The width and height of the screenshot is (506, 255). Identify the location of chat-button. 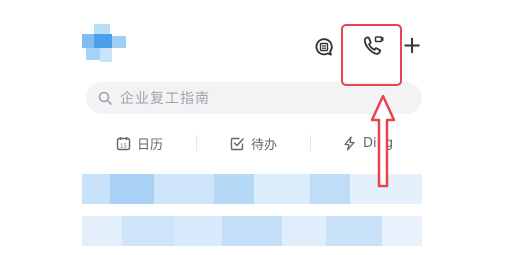
(324, 47).